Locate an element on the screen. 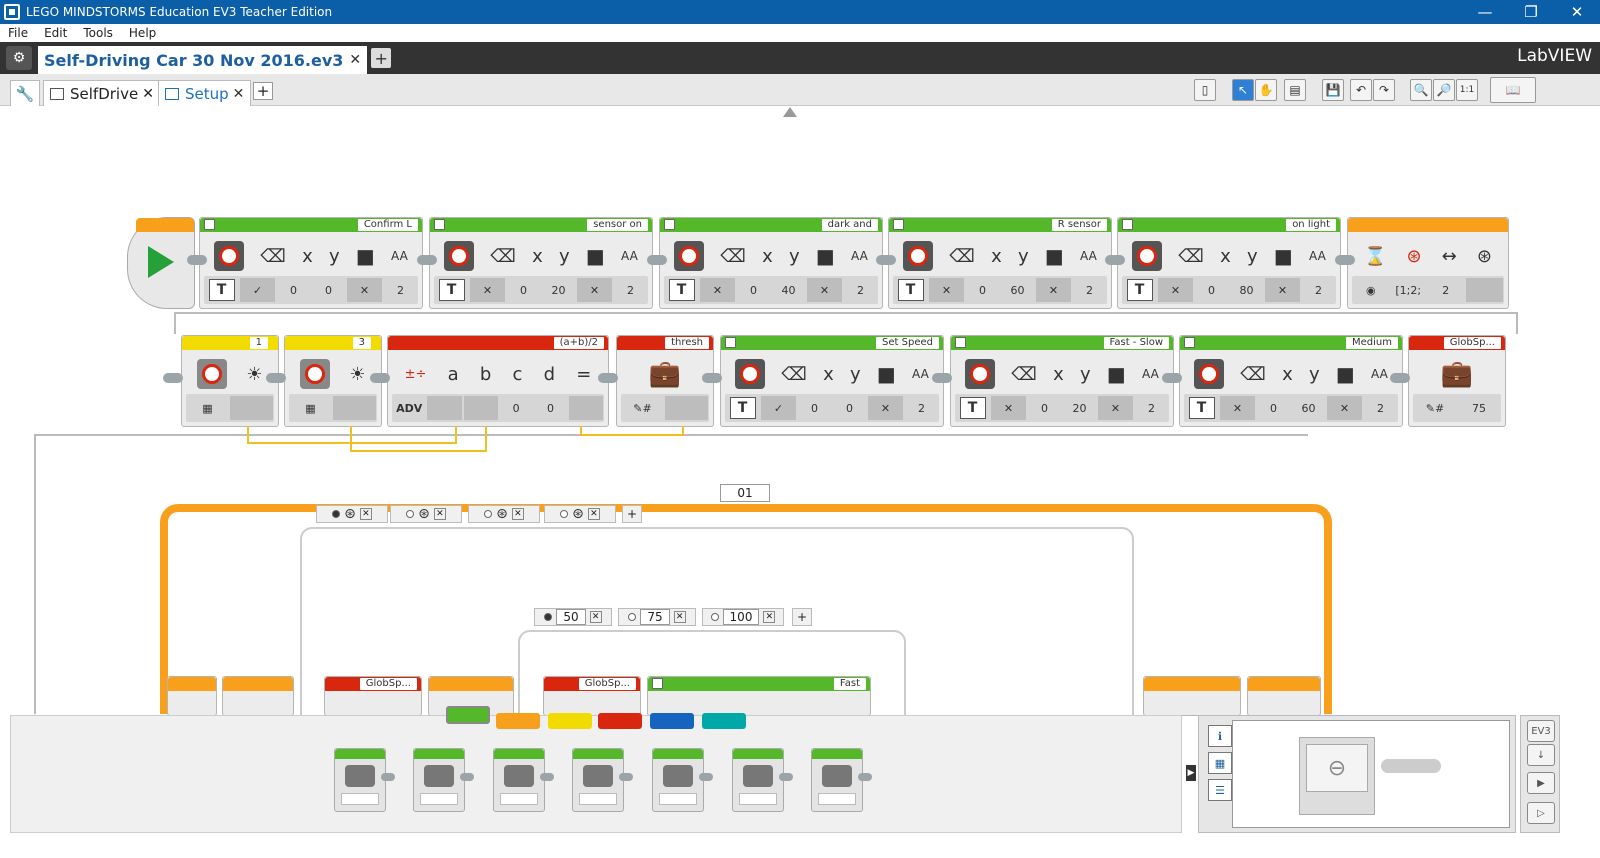 The image size is (1600, 858). block-label: on light is located at coordinates (1311, 225).